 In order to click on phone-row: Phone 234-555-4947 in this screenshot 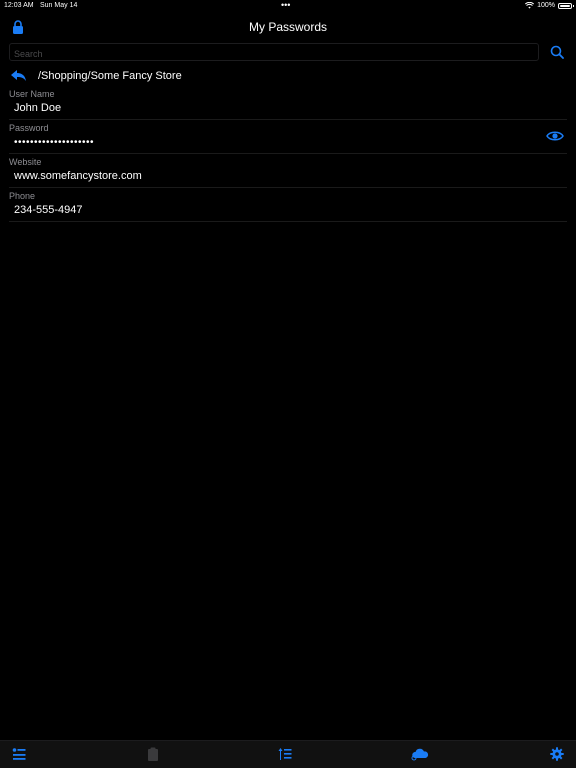, I will do `click(288, 205)`.